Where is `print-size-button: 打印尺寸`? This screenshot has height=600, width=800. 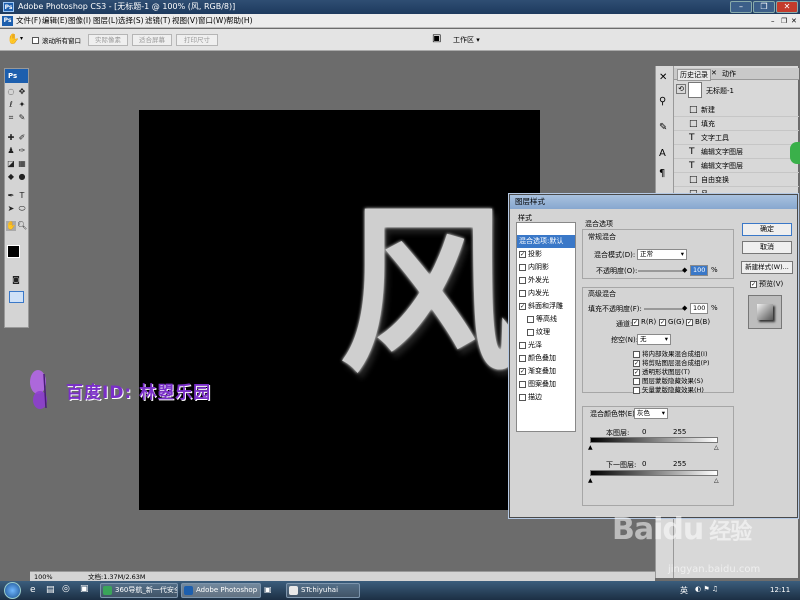
print-size-button: 打印尺寸 is located at coordinates (197, 40).